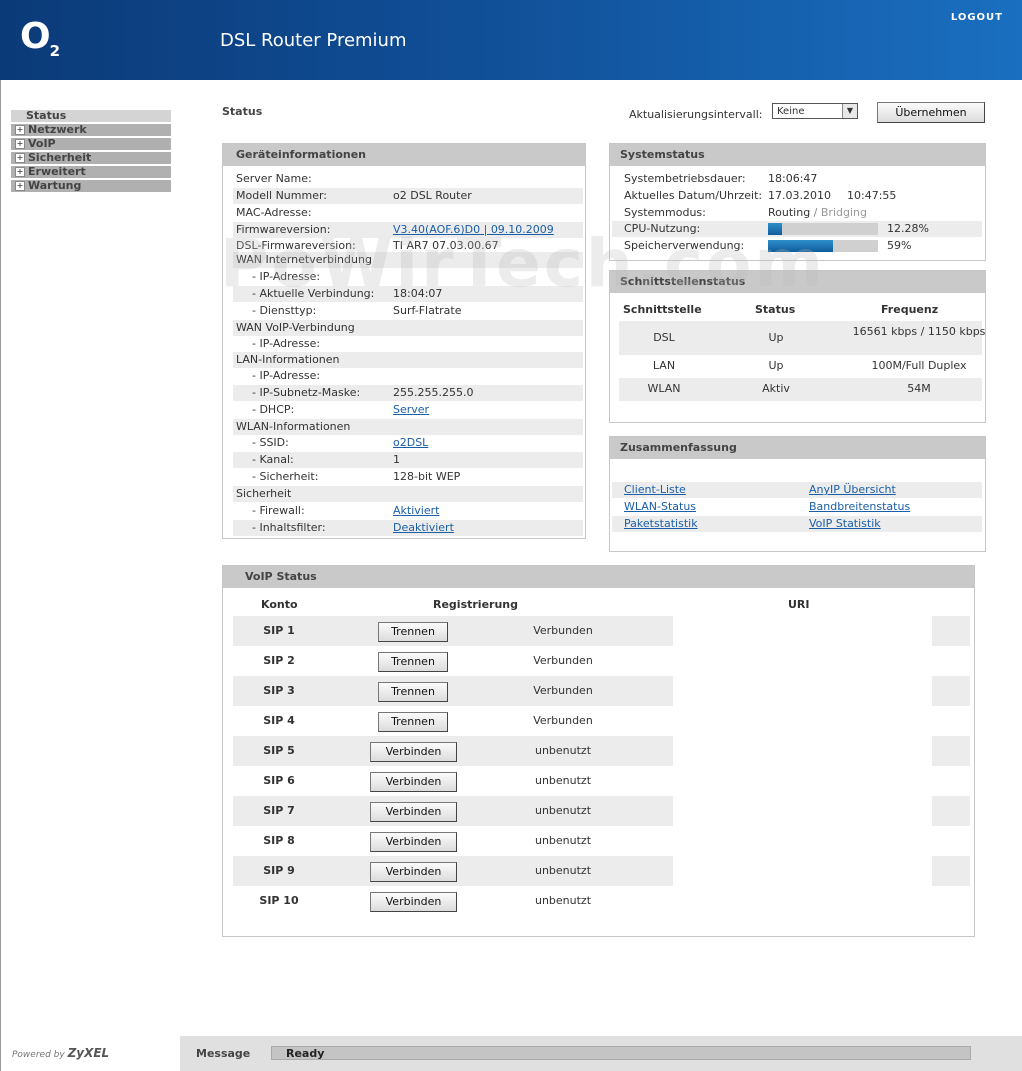  Describe the element at coordinates (655, 490) in the screenshot. I see `summary-link: Client-Liste` at that location.